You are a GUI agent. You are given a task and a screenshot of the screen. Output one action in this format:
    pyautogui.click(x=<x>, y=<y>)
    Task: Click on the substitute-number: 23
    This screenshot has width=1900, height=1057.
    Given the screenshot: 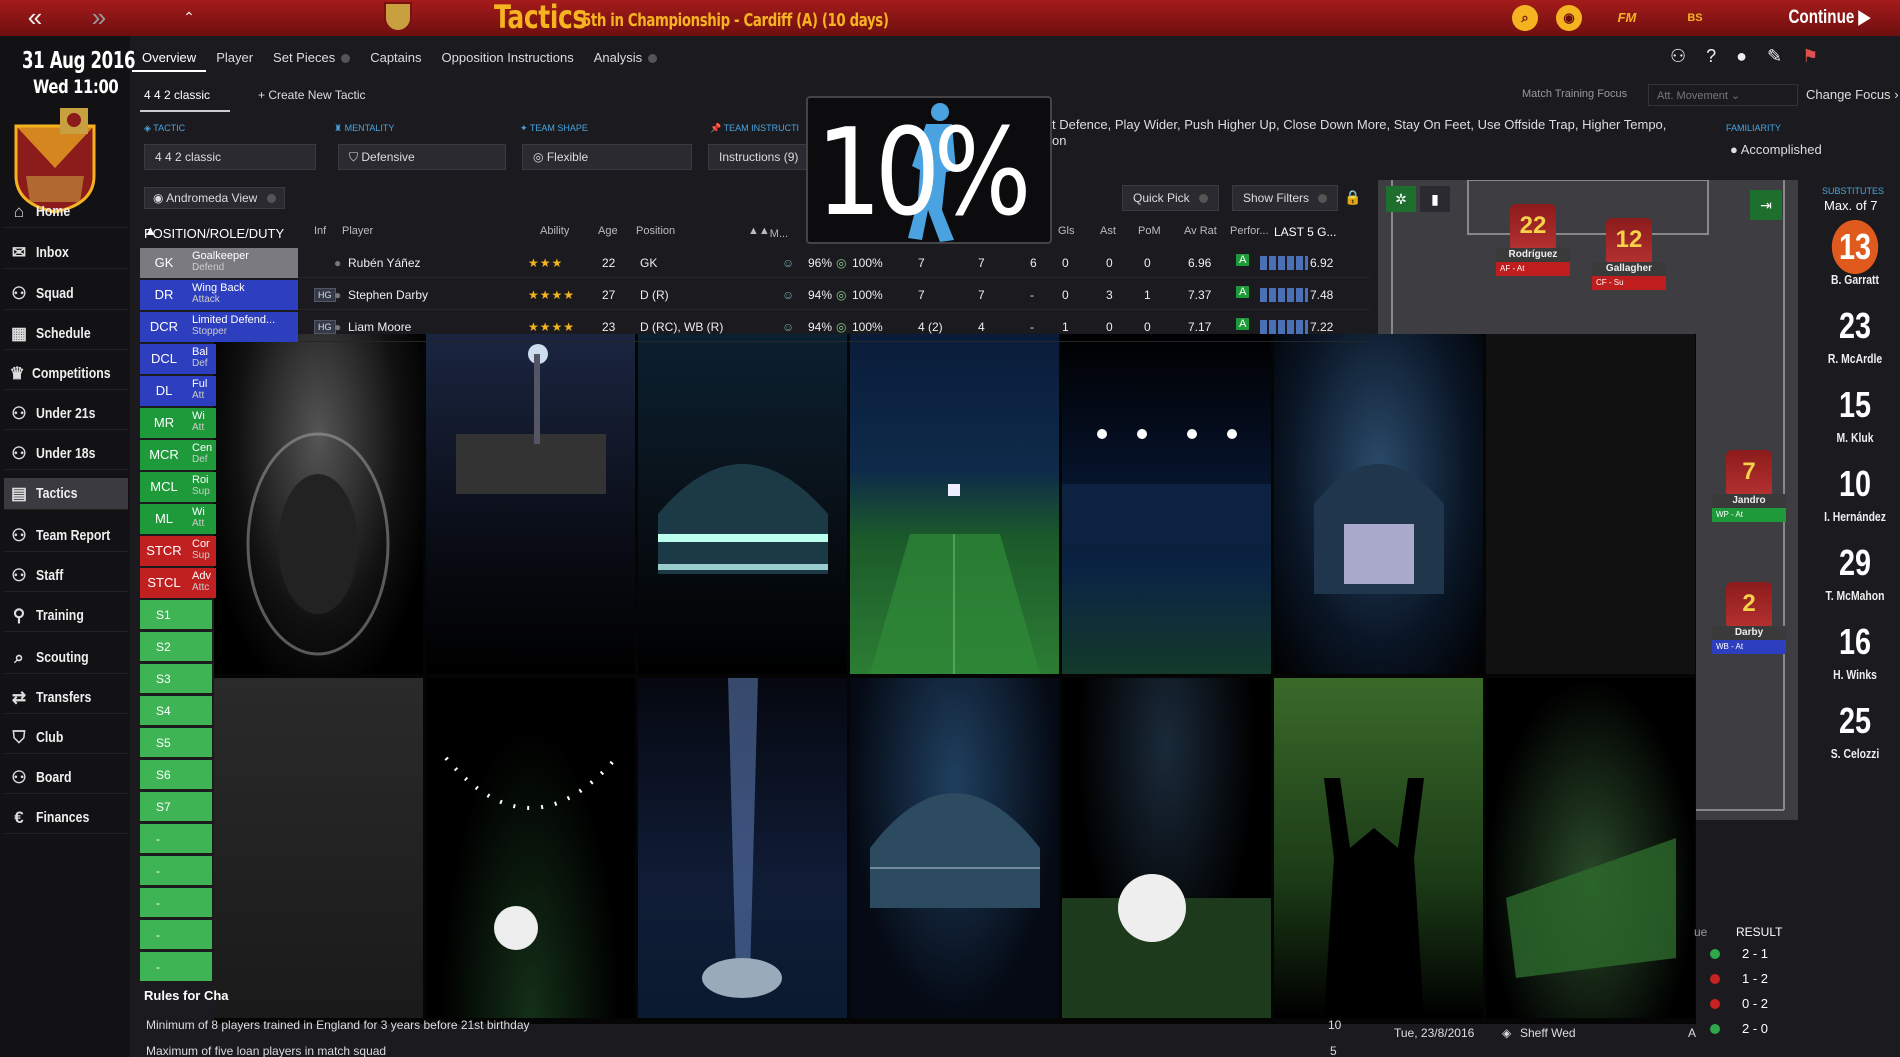 What is the action you would take?
    pyautogui.click(x=1855, y=326)
    